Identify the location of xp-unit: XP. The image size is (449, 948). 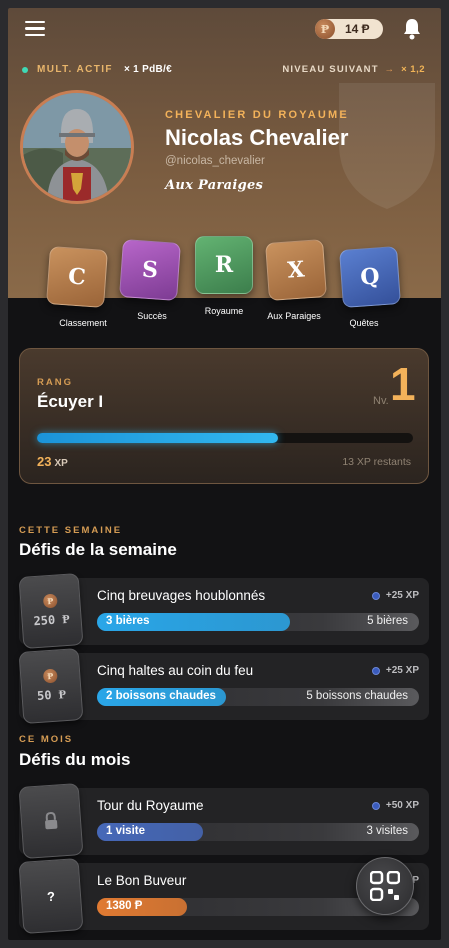
(61, 463).